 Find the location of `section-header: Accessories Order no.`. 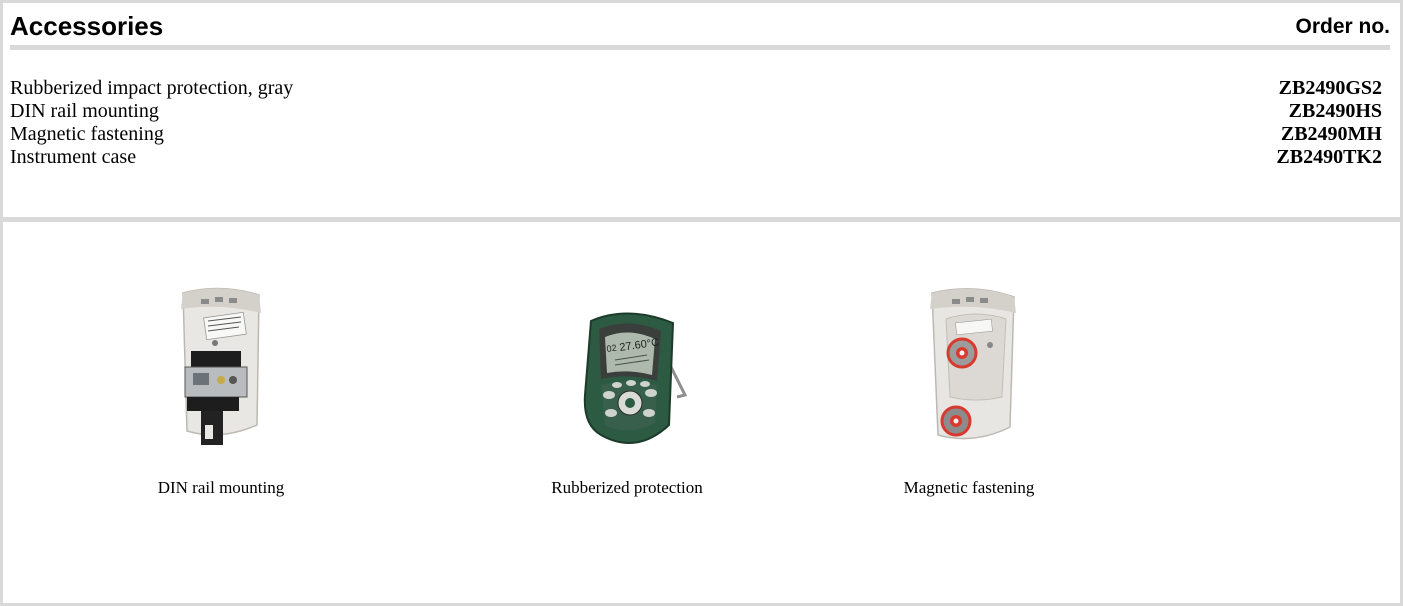

section-header: Accessories Order no. is located at coordinates (700, 30).